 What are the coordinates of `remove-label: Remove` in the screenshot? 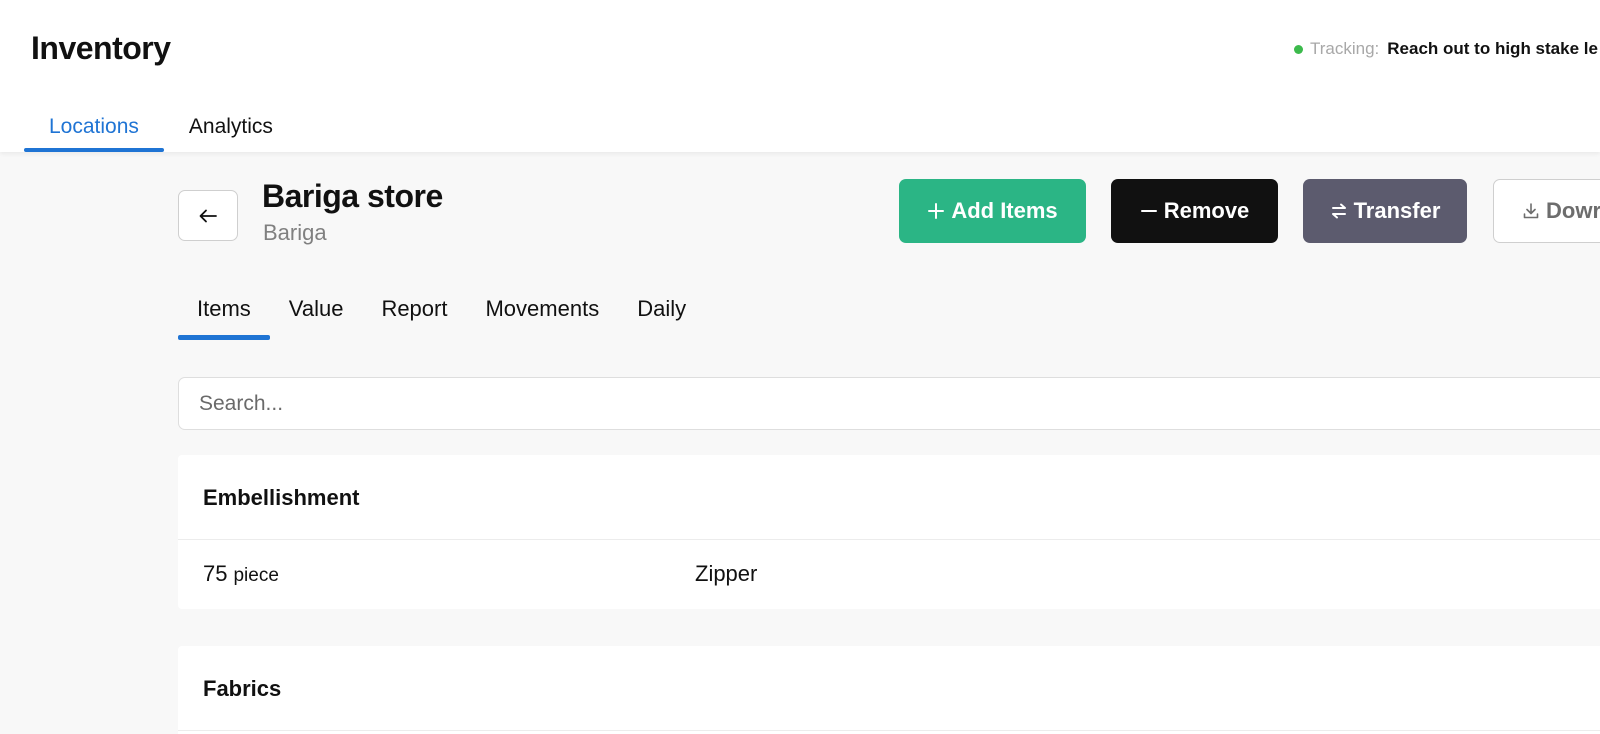 It's located at (1206, 210).